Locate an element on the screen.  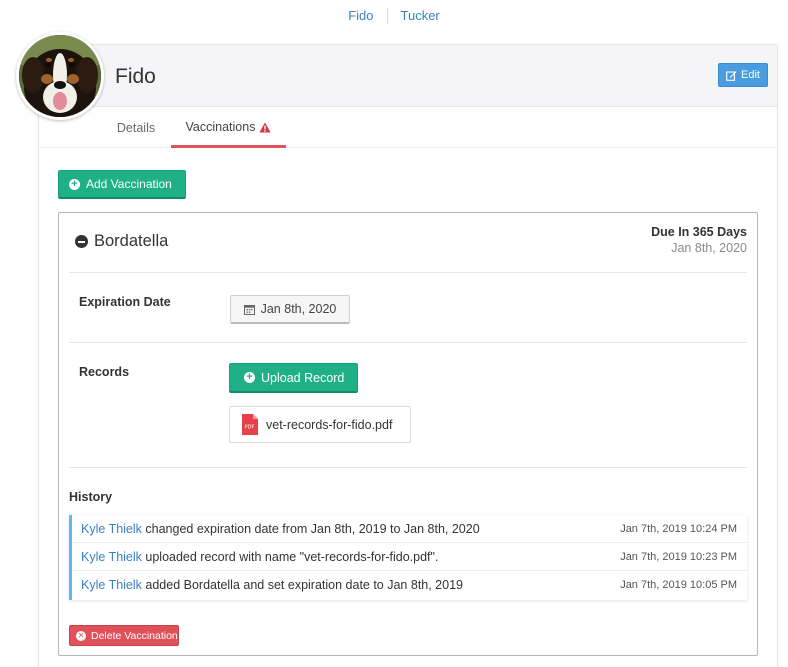
add-vaccination-label: Add Vaccination is located at coordinates (129, 184).